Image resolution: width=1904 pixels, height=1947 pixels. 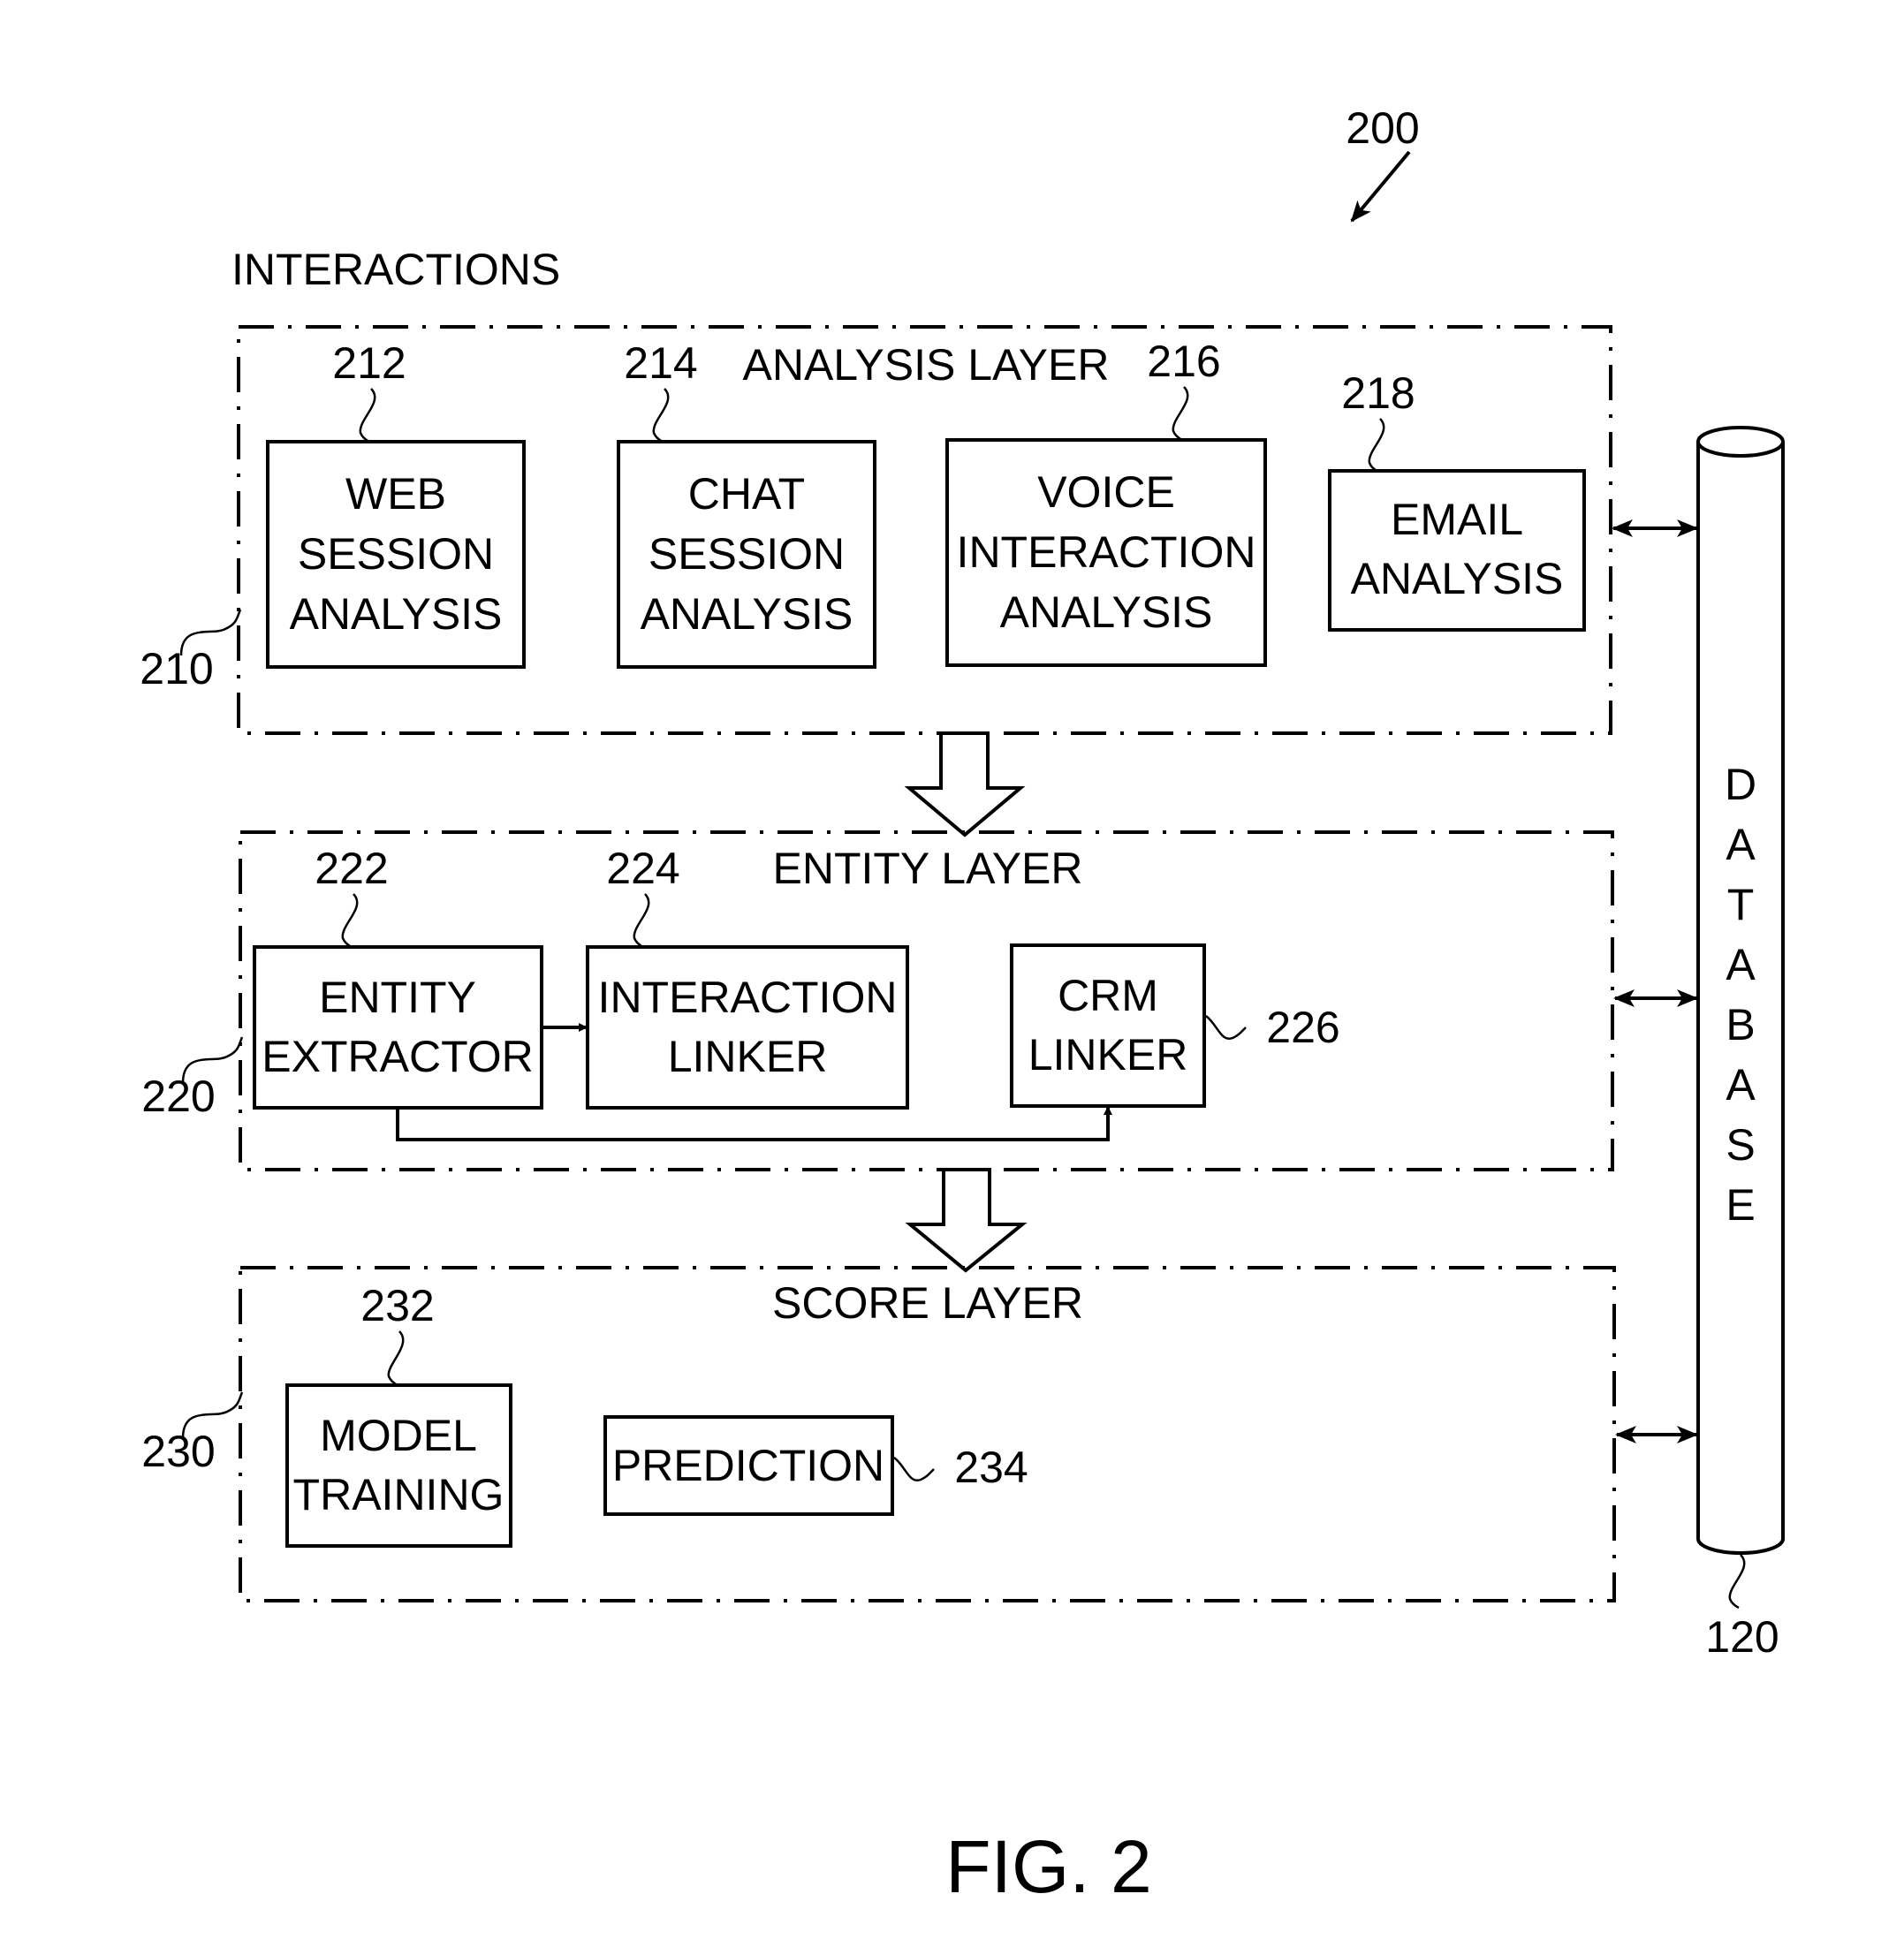 I want to click on component-ref-218: 218, so click(x=1378, y=393).